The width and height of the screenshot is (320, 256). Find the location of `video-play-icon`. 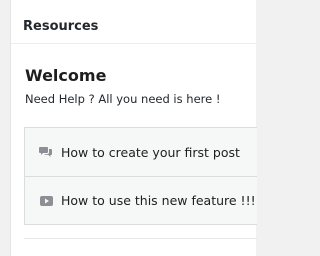

video-play-icon is located at coordinates (46, 201).